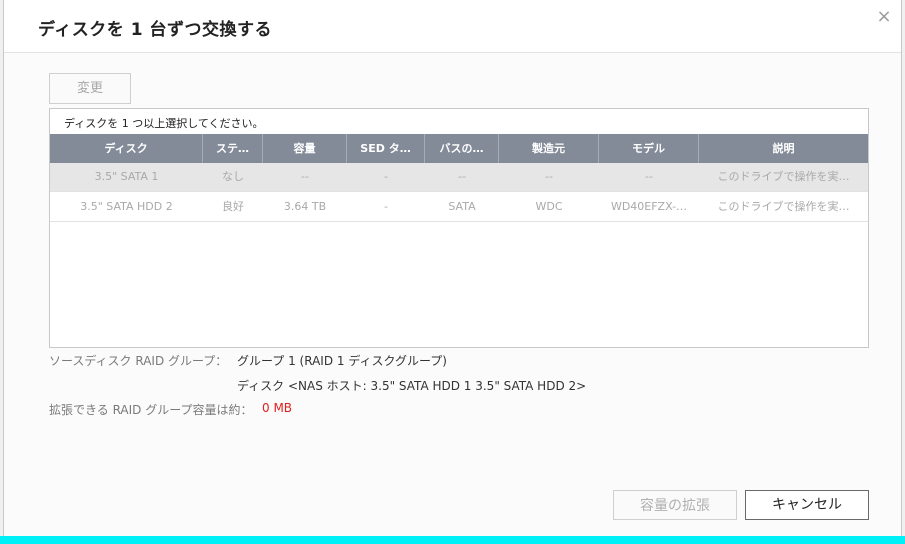 Image resolution: width=905 pixels, height=544 pixels. I want to click on column-header-disk: ディスク, so click(126, 148).